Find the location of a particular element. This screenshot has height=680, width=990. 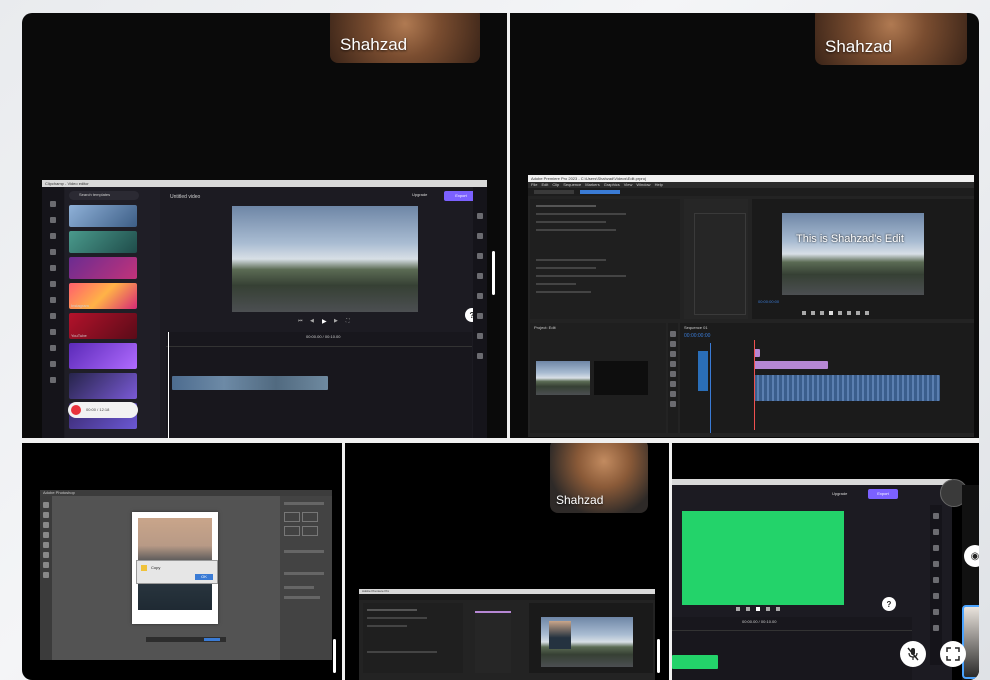

skip-back-icon: ⏮ is located at coordinates (300, 321).